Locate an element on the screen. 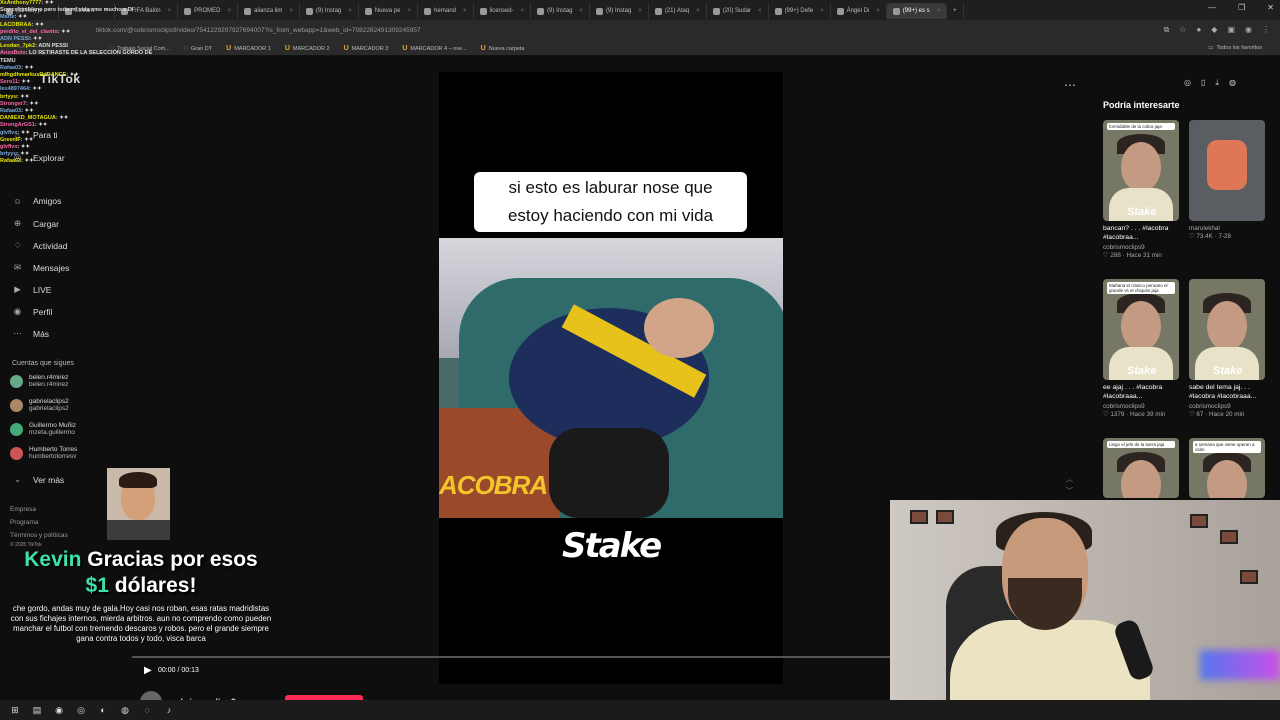 The height and width of the screenshot is (720, 1280). nav-item: ⋯ Más is located at coordinates (30, 333).